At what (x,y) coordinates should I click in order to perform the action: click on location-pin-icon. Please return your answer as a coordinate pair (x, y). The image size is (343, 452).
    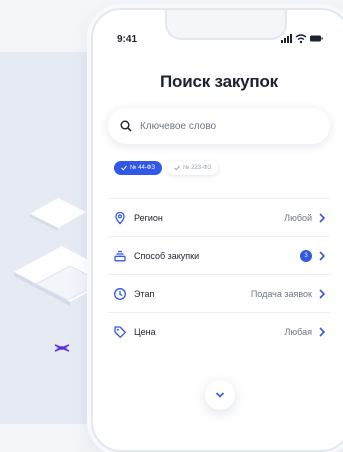
    Looking at the image, I should click on (120, 217).